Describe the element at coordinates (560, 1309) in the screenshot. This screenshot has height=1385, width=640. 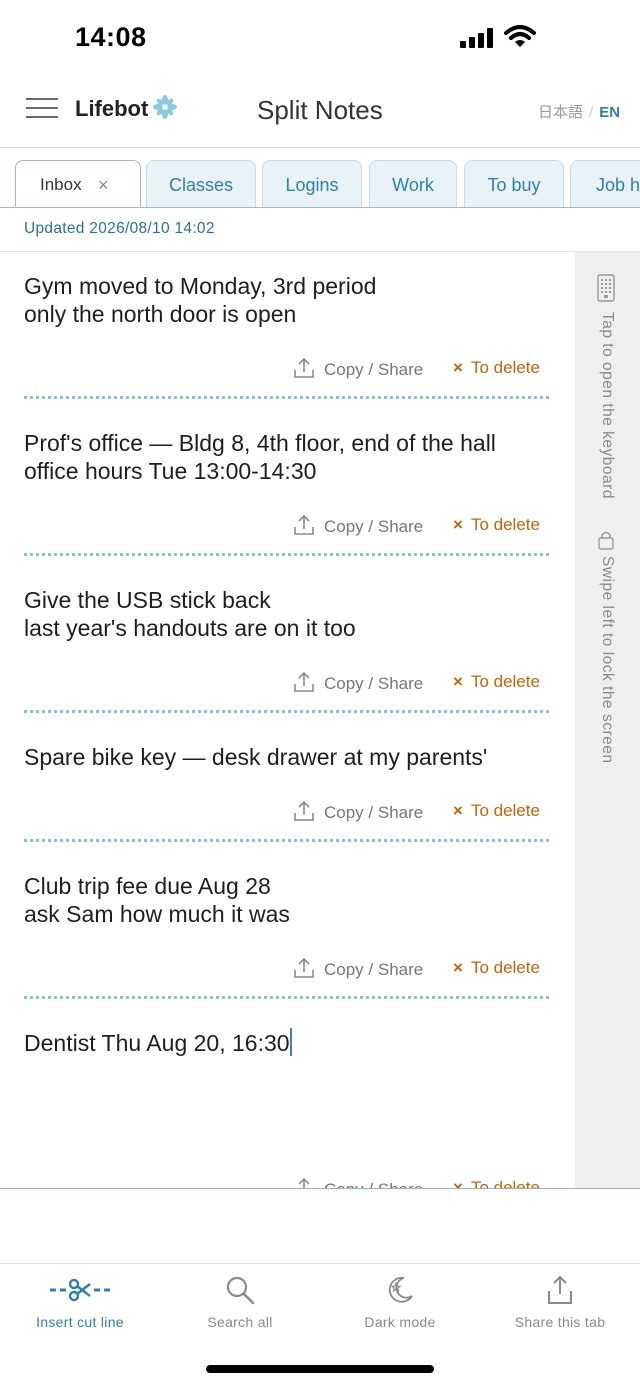
I see `share-tab-button: Share this tab` at that location.